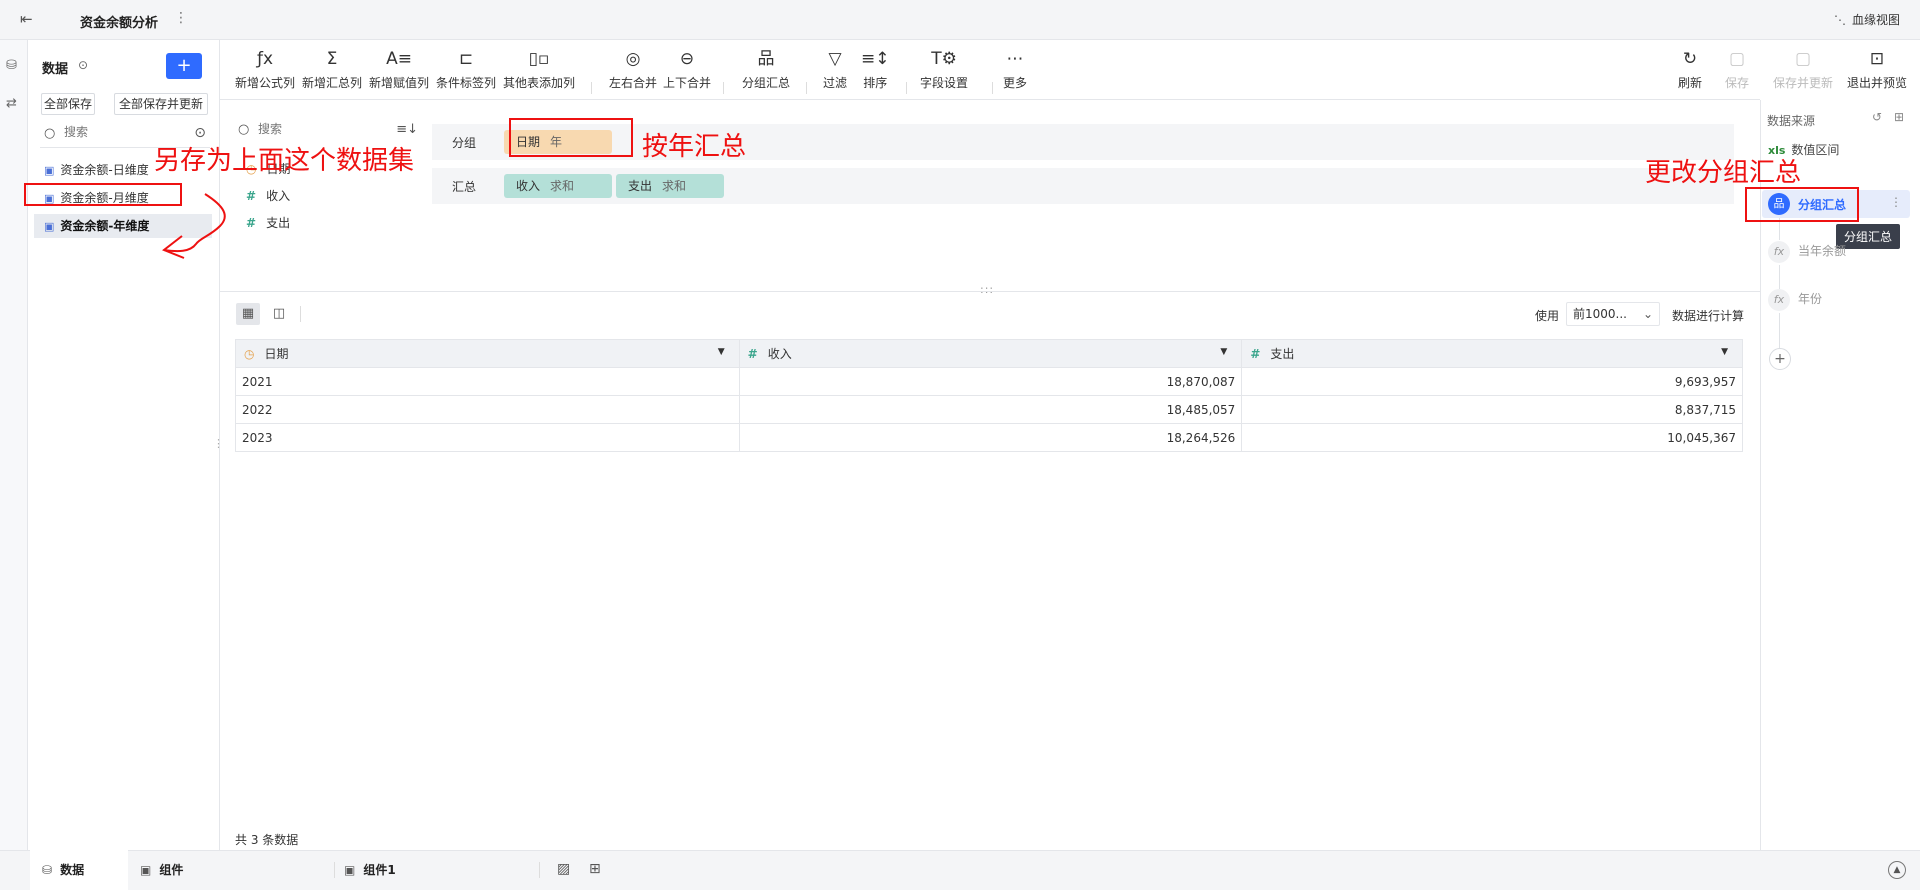  Describe the element at coordinates (119, 132) in the screenshot. I see `dataset-search-input` at that location.